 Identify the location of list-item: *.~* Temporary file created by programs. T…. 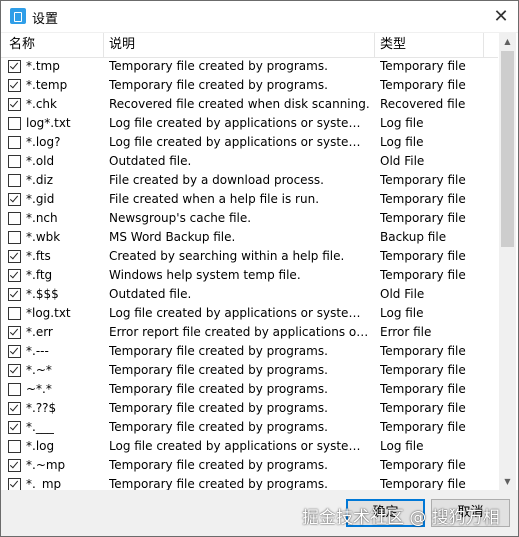
(249, 370).